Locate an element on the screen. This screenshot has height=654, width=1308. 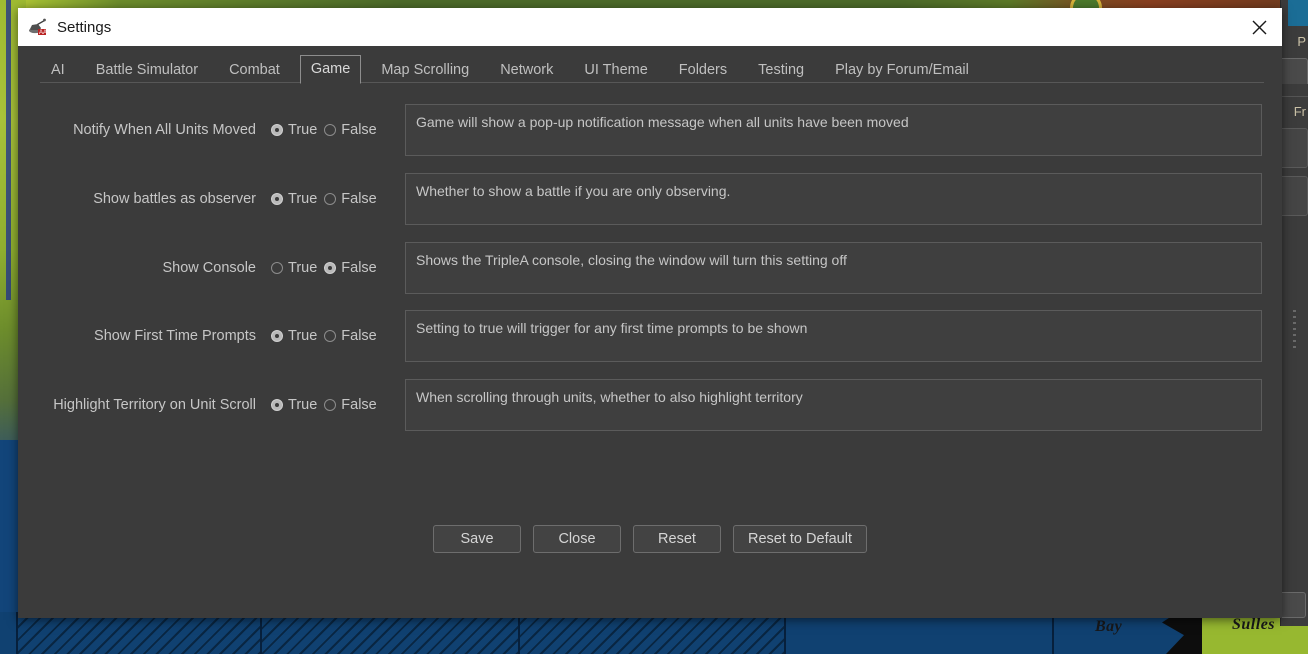
radio-group-notify-when-all-units-moved: True False is located at coordinates (332, 130).